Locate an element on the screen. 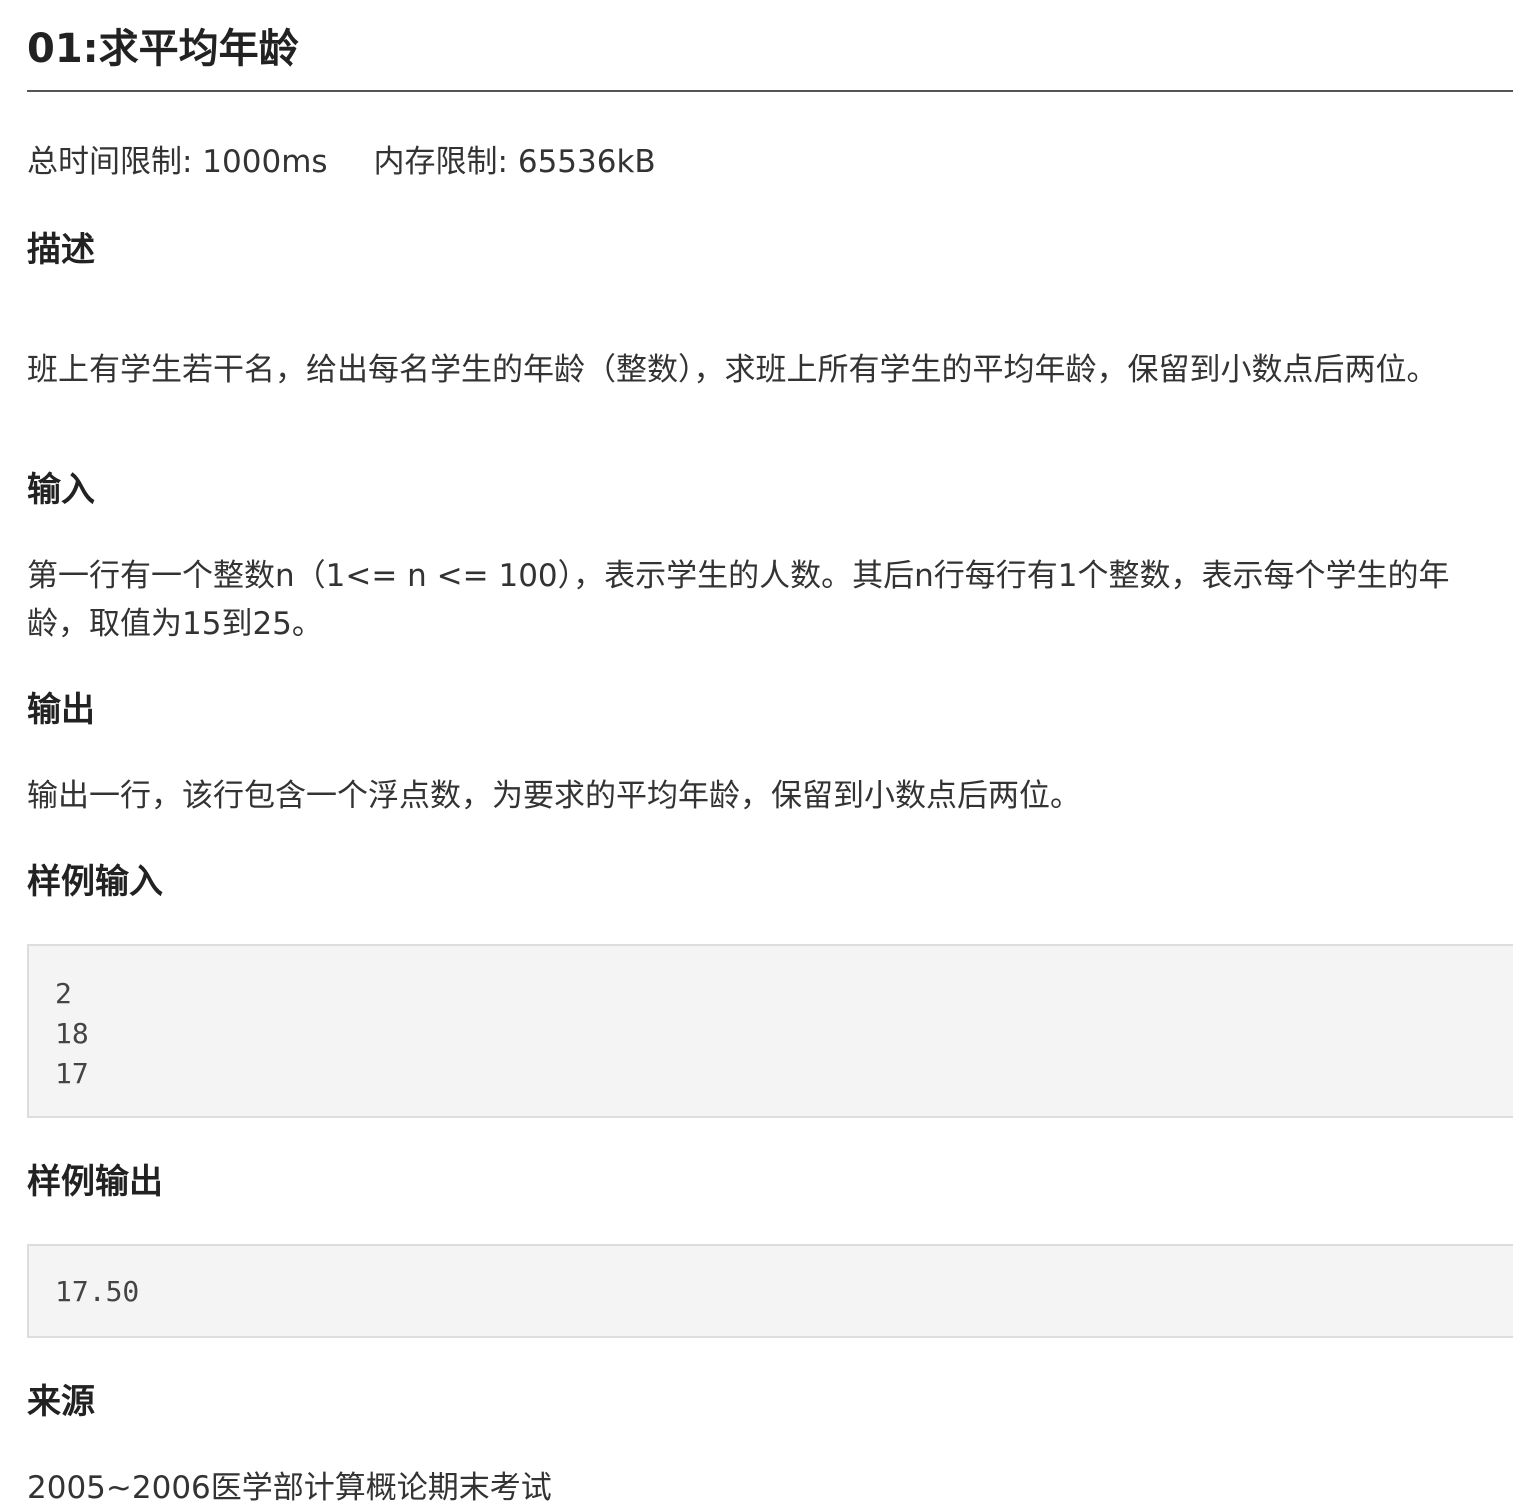 This screenshot has width=1513, height=1512. problem-title: 01:求平均年龄 is located at coordinates (163, 49).